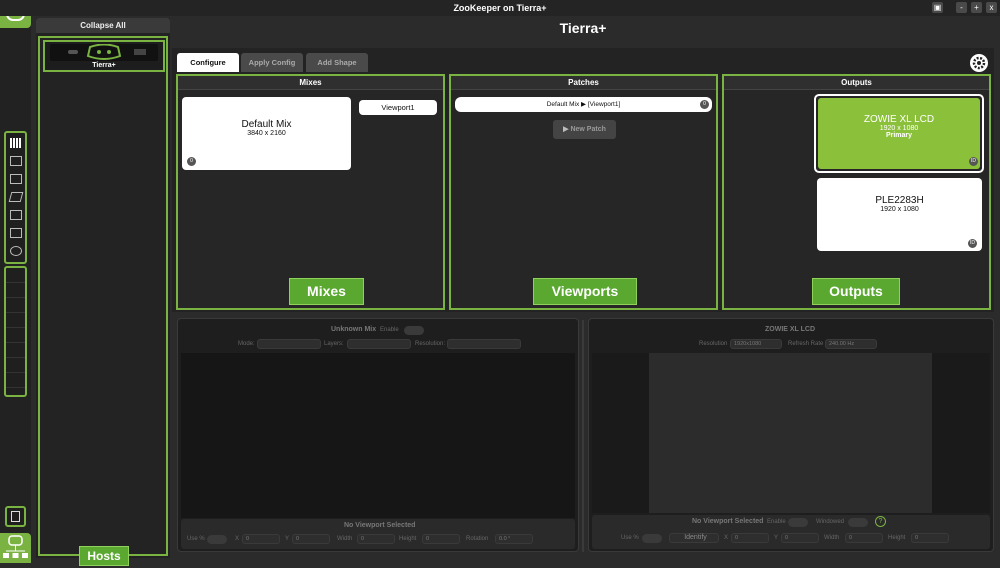 This screenshot has height=568, width=1000. I want to click on output-name: ZOWIE XL LCD, so click(899, 119).